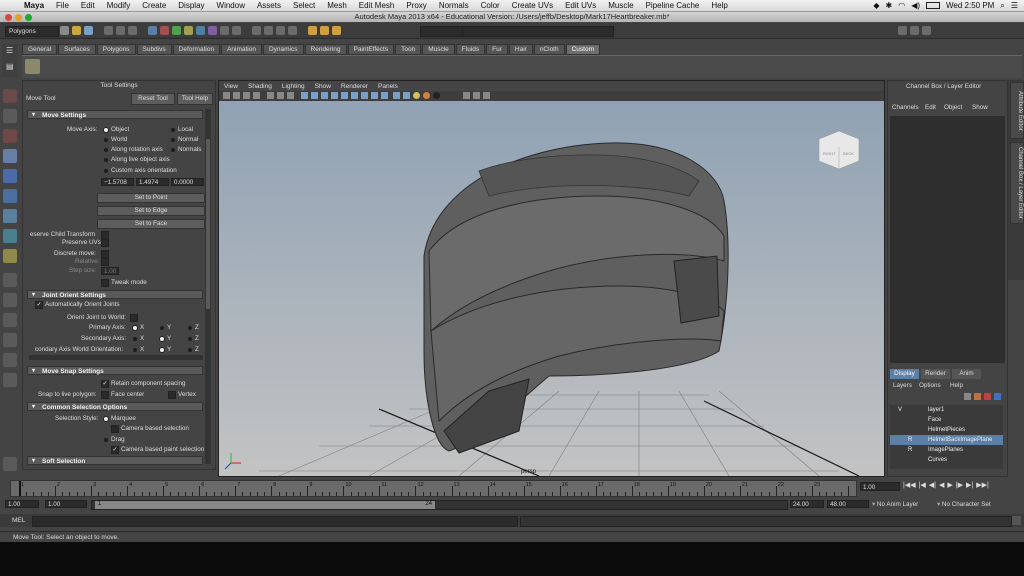 This screenshot has width=1024, height=576. Describe the element at coordinates (900, 410) in the screenshot. I see `layer-flag: V` at that location.